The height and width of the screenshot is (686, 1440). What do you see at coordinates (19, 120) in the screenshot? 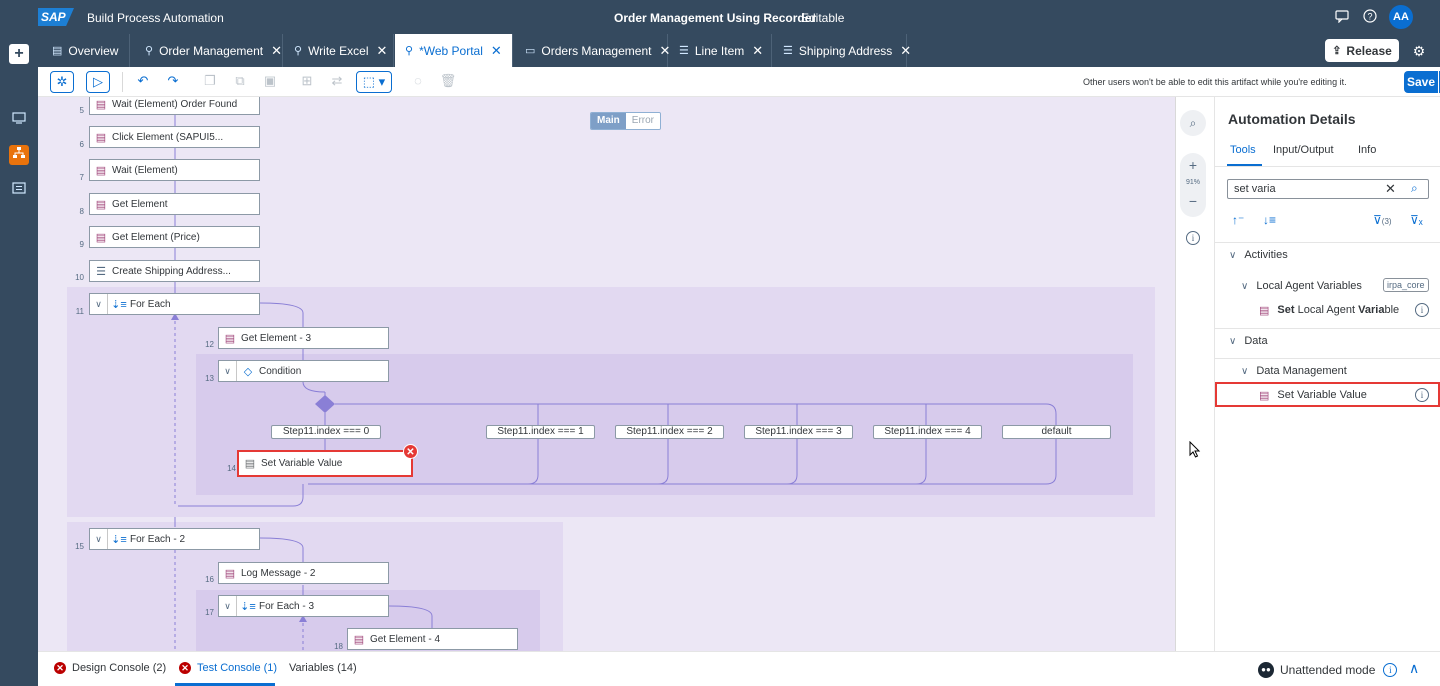
I see `monitor-icon` at bounding box center [19, 120].